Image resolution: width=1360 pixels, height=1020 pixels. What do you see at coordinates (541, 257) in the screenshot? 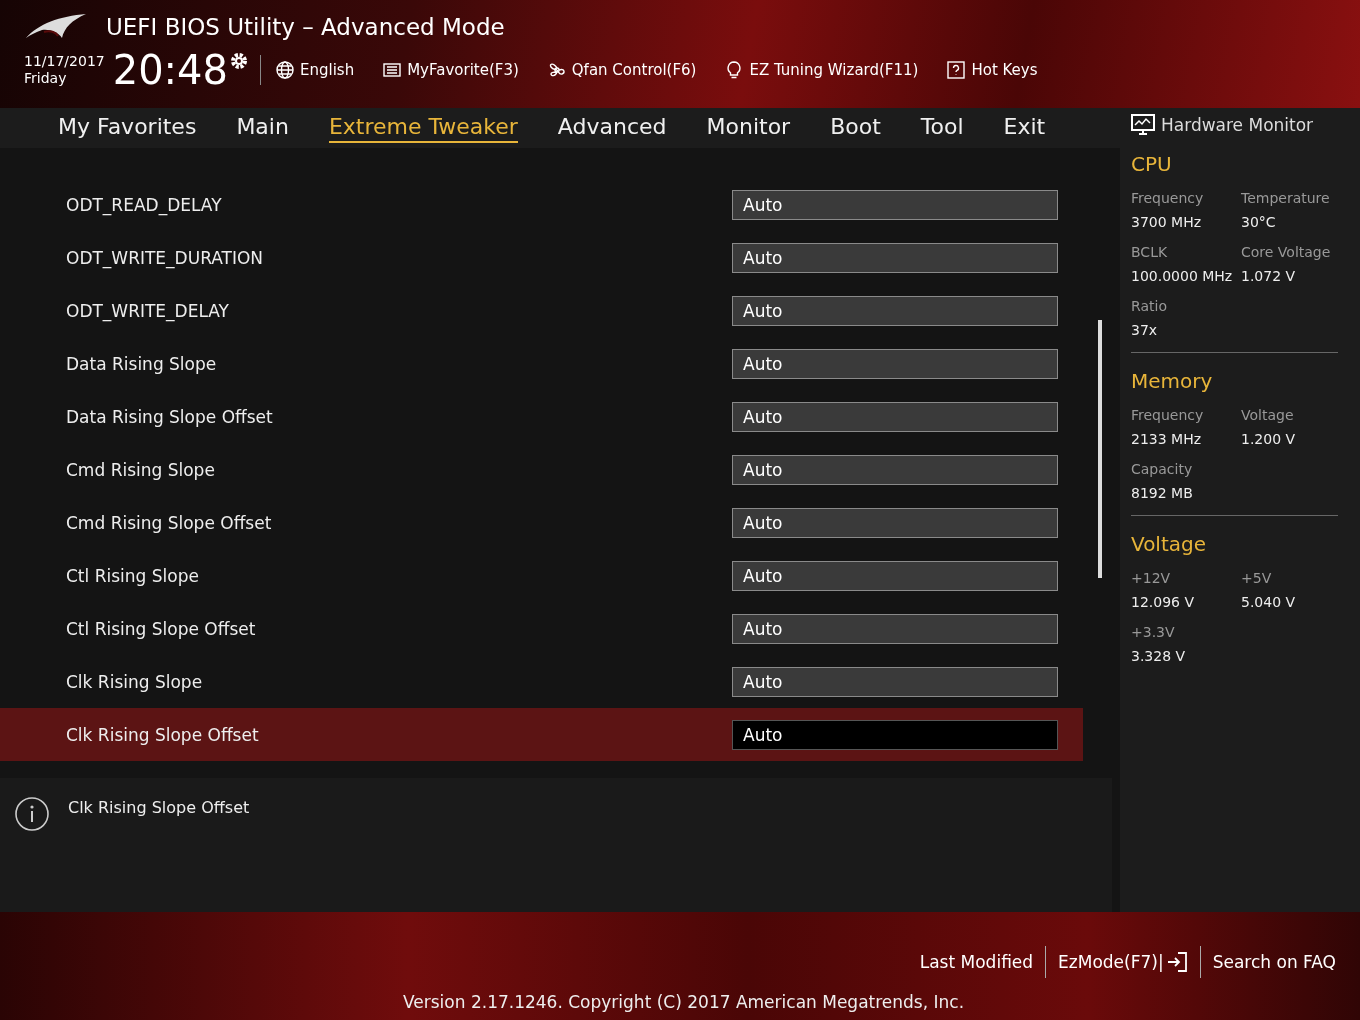
I see `setting-row: ODT_WRITE_DURATION Auto` at bounding box center [541, 257].